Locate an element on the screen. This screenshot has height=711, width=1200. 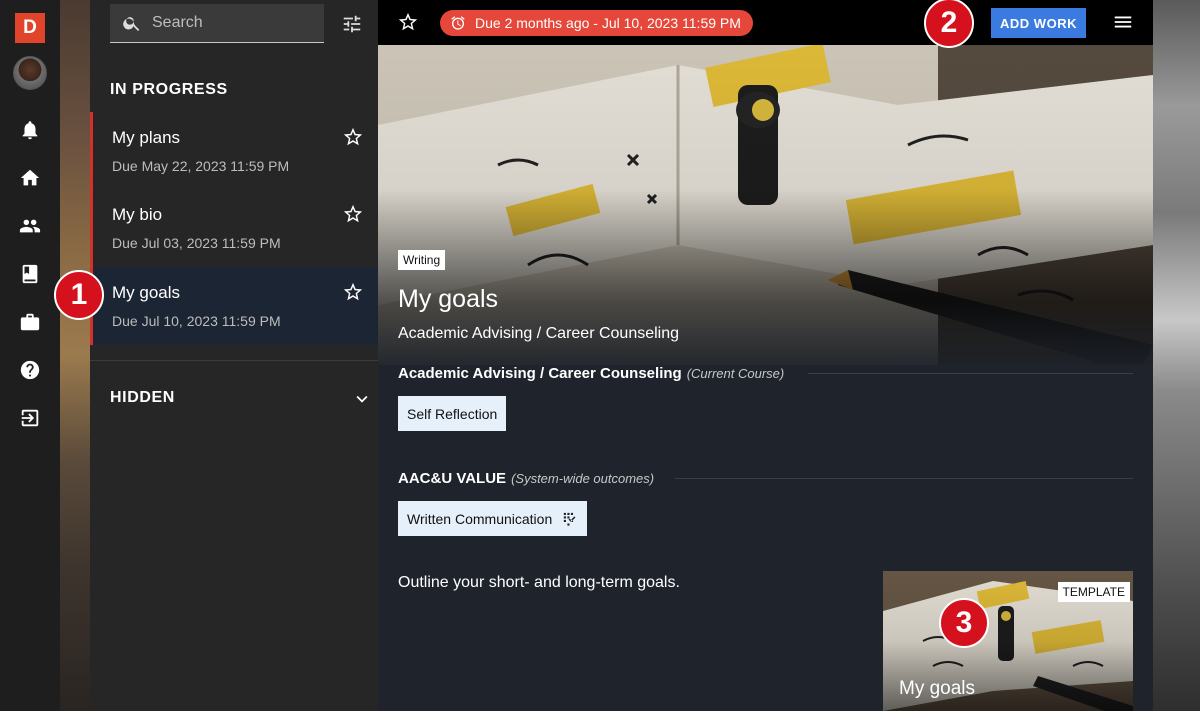
list-item-selected: My goals Due Jul 10, 2023 11:59 PM is located at coordinates (234, 306).